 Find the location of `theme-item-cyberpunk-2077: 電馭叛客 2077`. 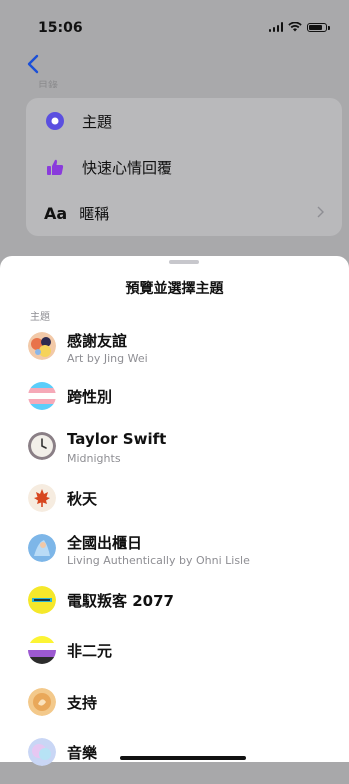

theme-item-cyberpunk-2077: 電馭叛客 2077 is located at coordinates (174, 609).